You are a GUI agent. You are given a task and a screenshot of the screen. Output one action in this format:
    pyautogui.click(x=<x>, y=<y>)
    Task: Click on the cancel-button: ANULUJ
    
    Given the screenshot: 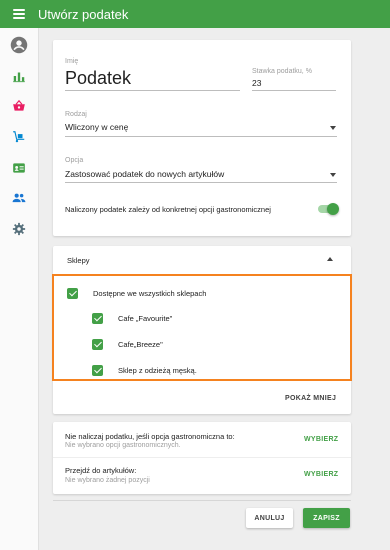 What is the action you would take?
    pyautogui.click(x=269, y=518)
    